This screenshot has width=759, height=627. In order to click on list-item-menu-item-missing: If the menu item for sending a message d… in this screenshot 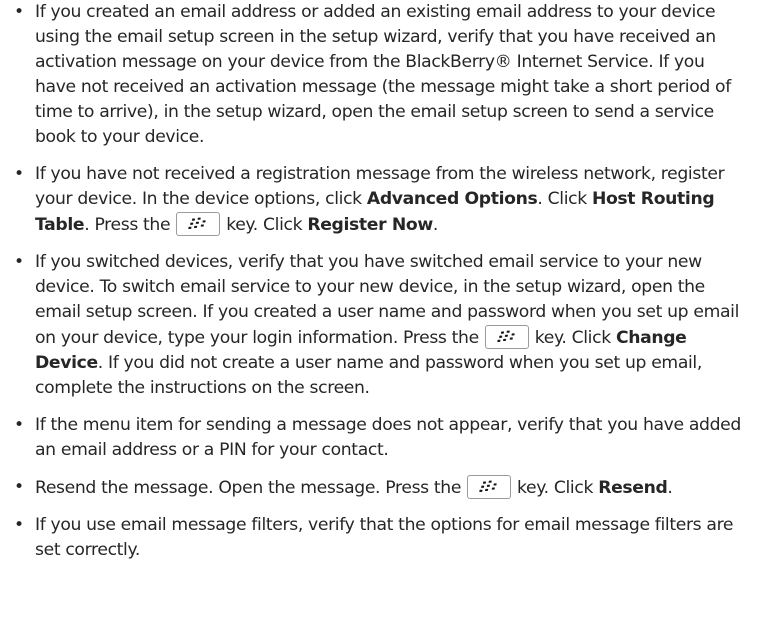, I will do `click(380, 438)`.